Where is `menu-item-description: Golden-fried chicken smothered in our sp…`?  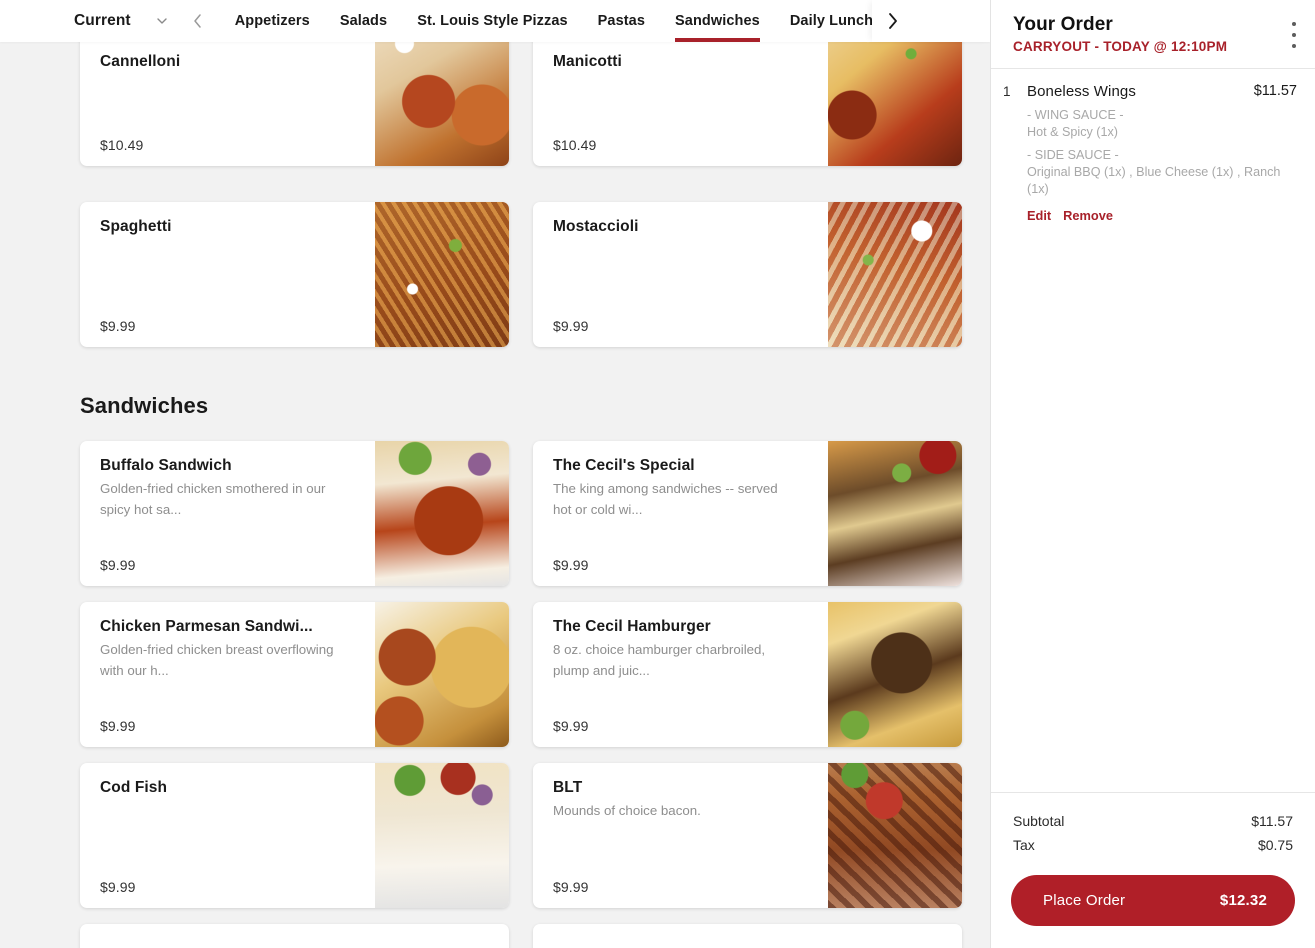 menu-item-description: Golden-fried chicken smothered in our sp… is located at coordinates (213, 499).